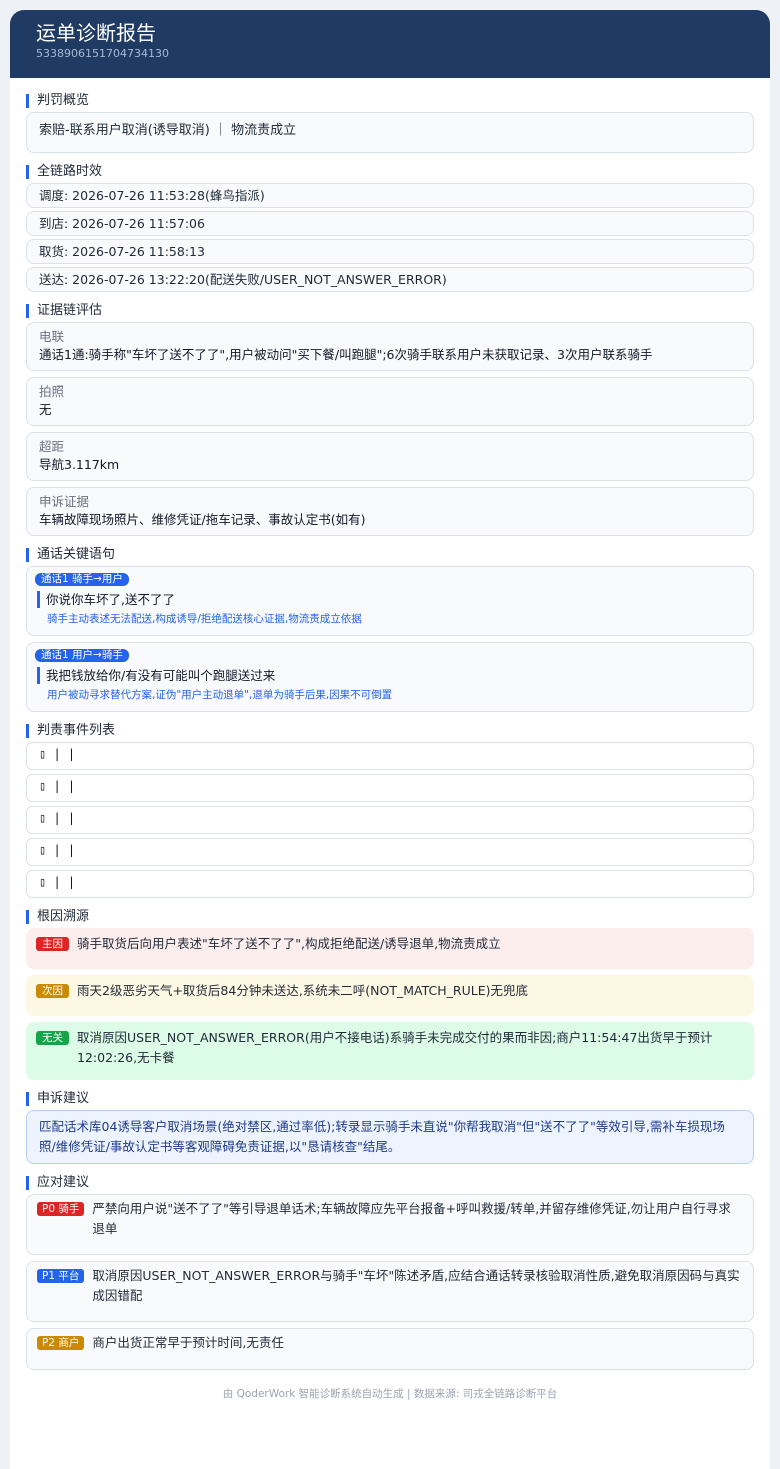 This screenshot has width=780, height=1469. I want to click on section-title-root-cause: 根因溯源, so click(390, 917).